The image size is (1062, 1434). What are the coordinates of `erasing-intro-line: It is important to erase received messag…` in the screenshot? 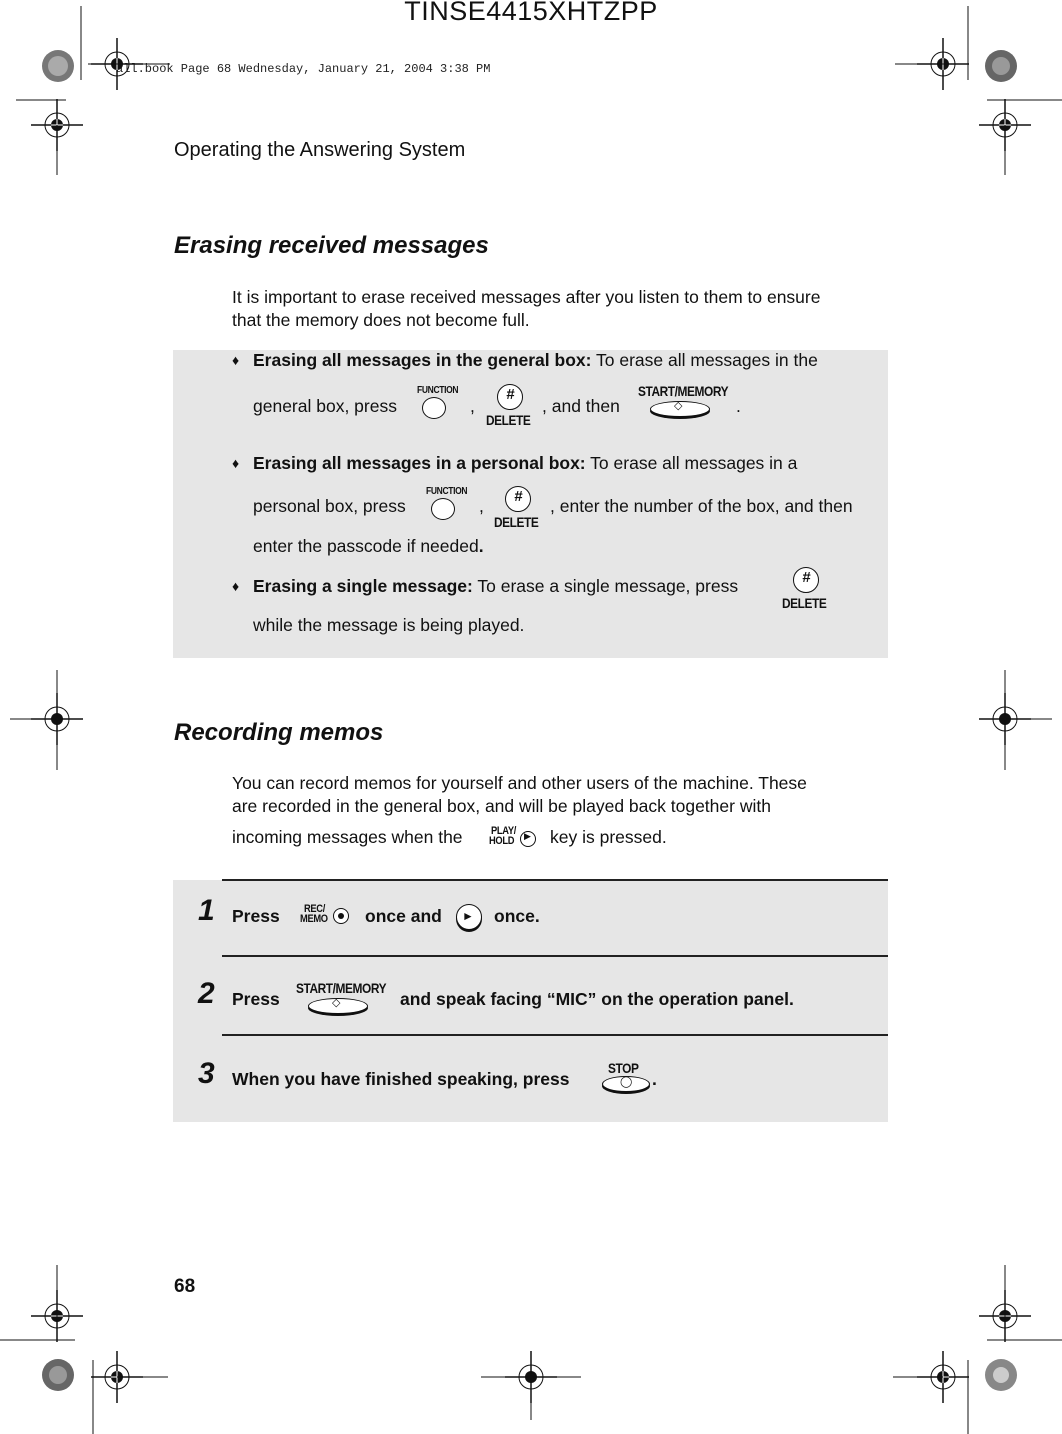 It's located at (526, 297).